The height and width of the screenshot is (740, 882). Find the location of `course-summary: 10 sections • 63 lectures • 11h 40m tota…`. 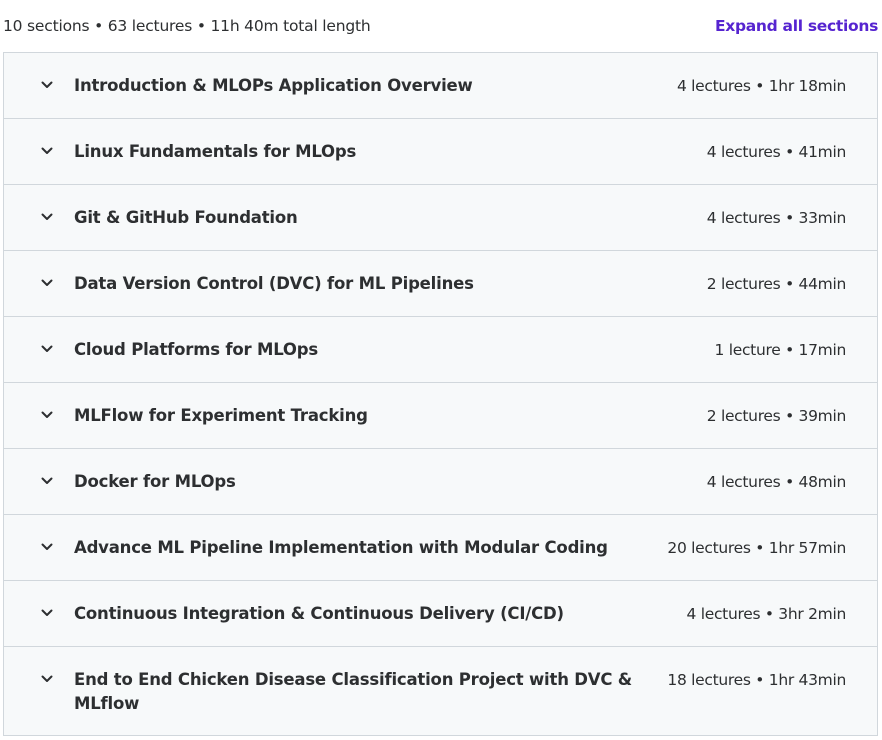

course-summary: 10 sections • 63 lectures • 11h 40m tota… is located at coordinates (187, 26).